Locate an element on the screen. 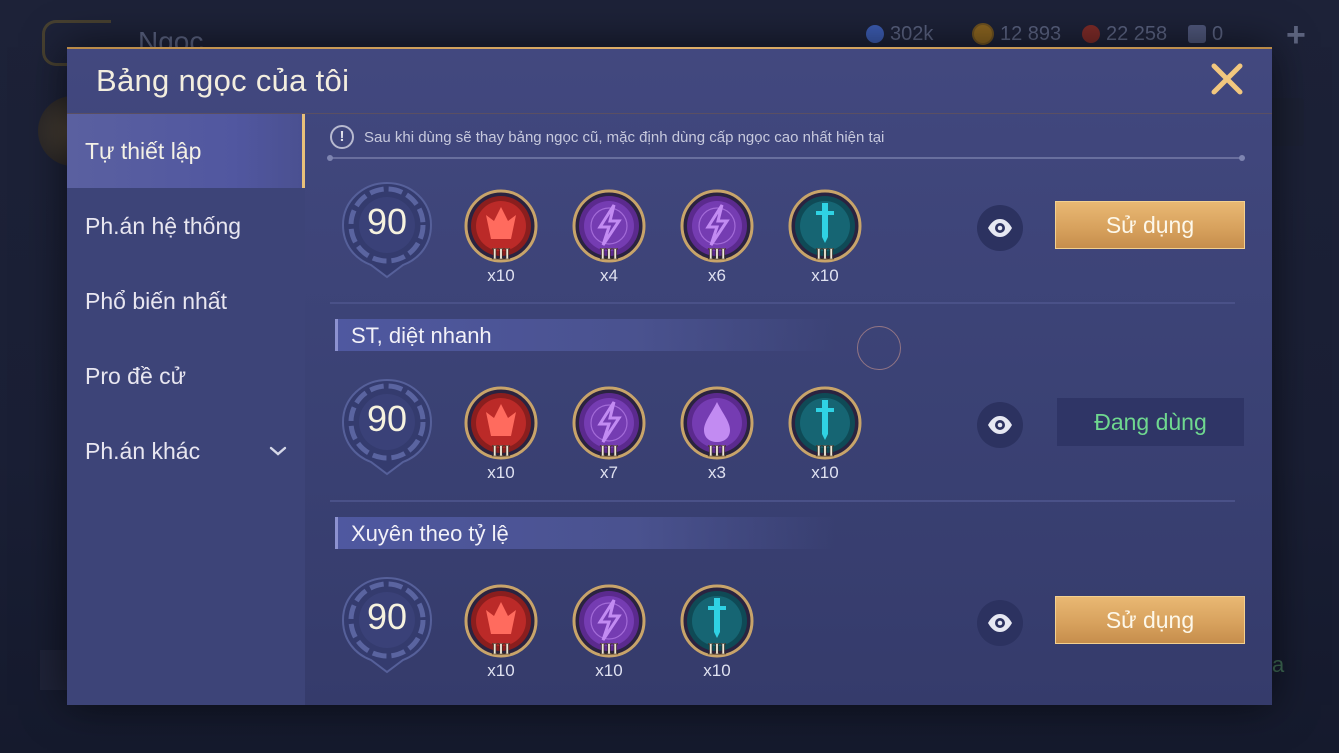 The image size is (1339, 753). touch-indicator is located at coordinates (879, 348).